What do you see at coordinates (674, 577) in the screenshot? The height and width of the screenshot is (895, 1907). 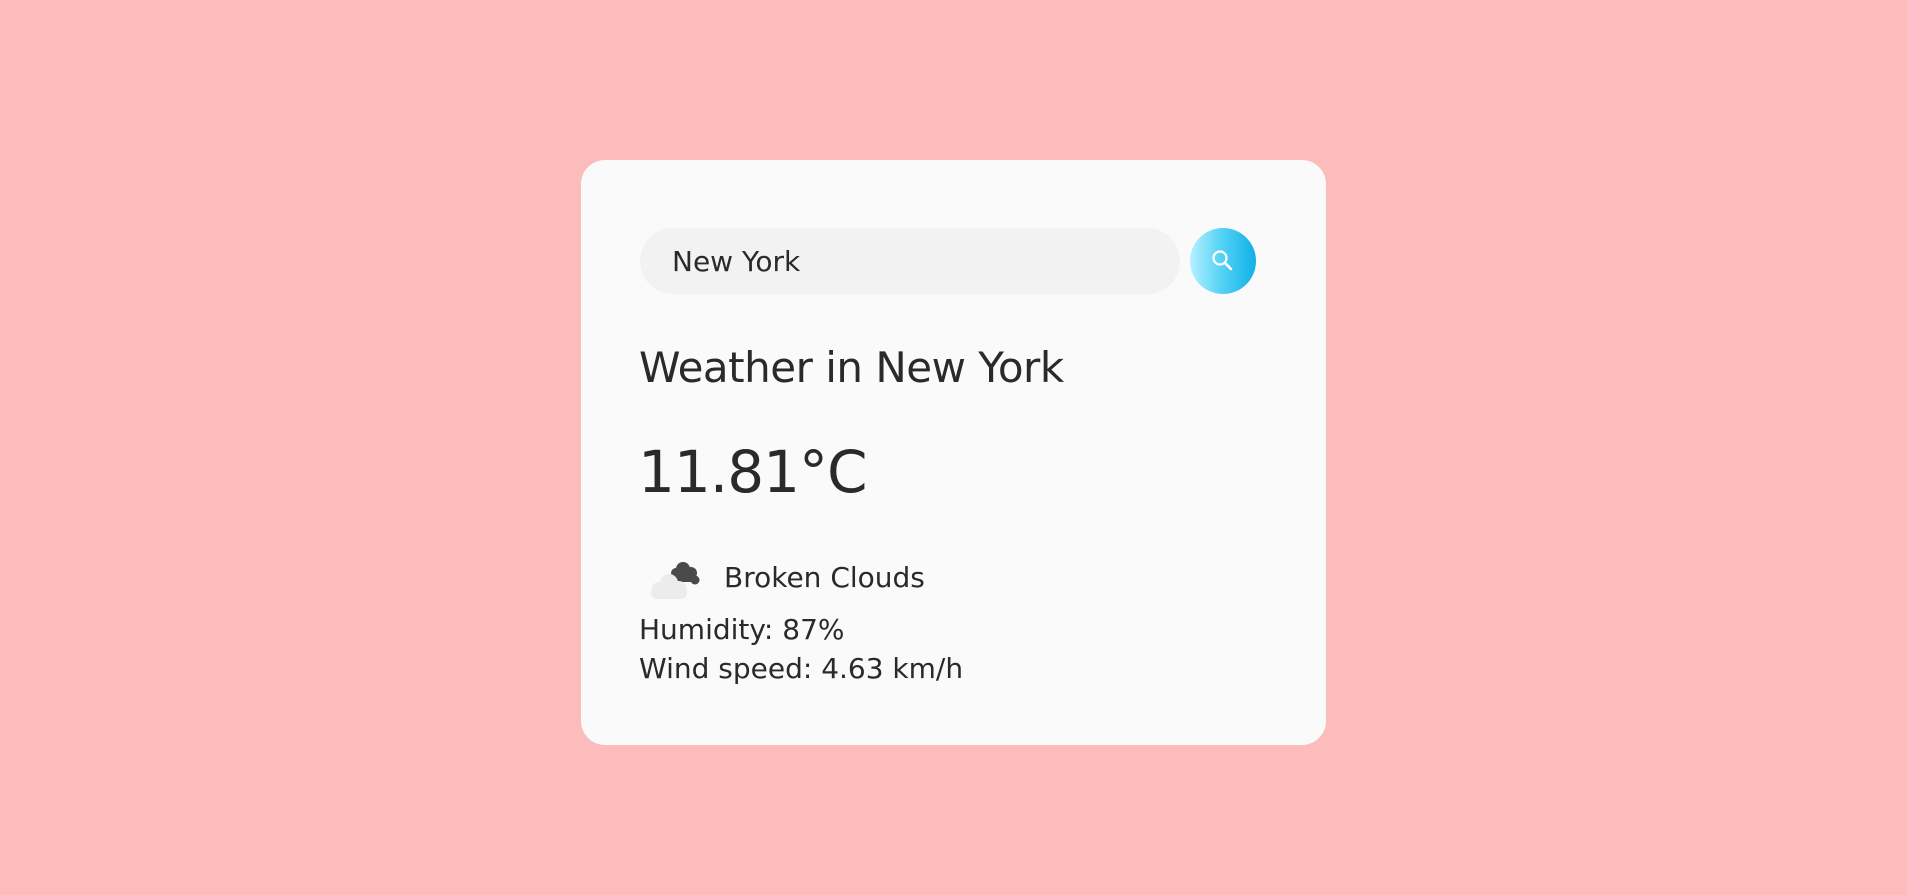 I see `broken-clouds-icon` at bounding box center [674, 577].